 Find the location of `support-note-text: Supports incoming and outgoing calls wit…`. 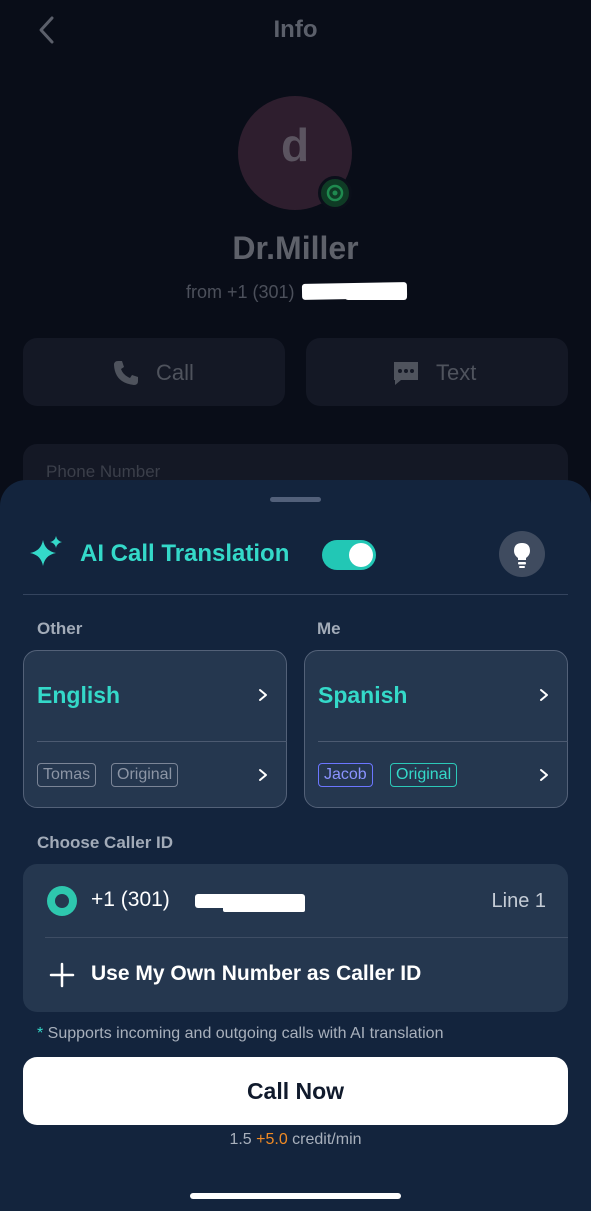

support-note-text: Supports incoming and outgoing calls wit… is located at coordinates (243, 1033).